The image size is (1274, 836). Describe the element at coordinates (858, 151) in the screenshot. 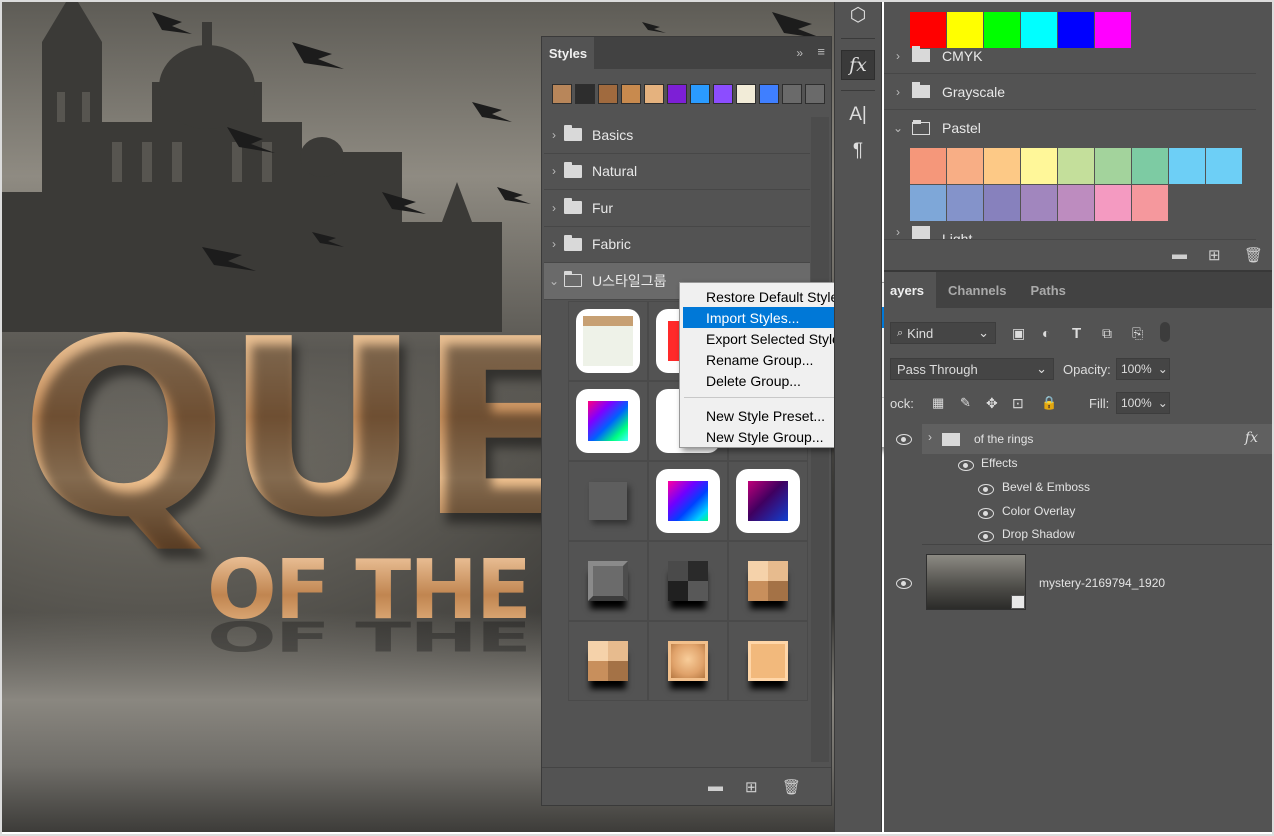

I see `paragraph-panel-icon: ¶` at that location.